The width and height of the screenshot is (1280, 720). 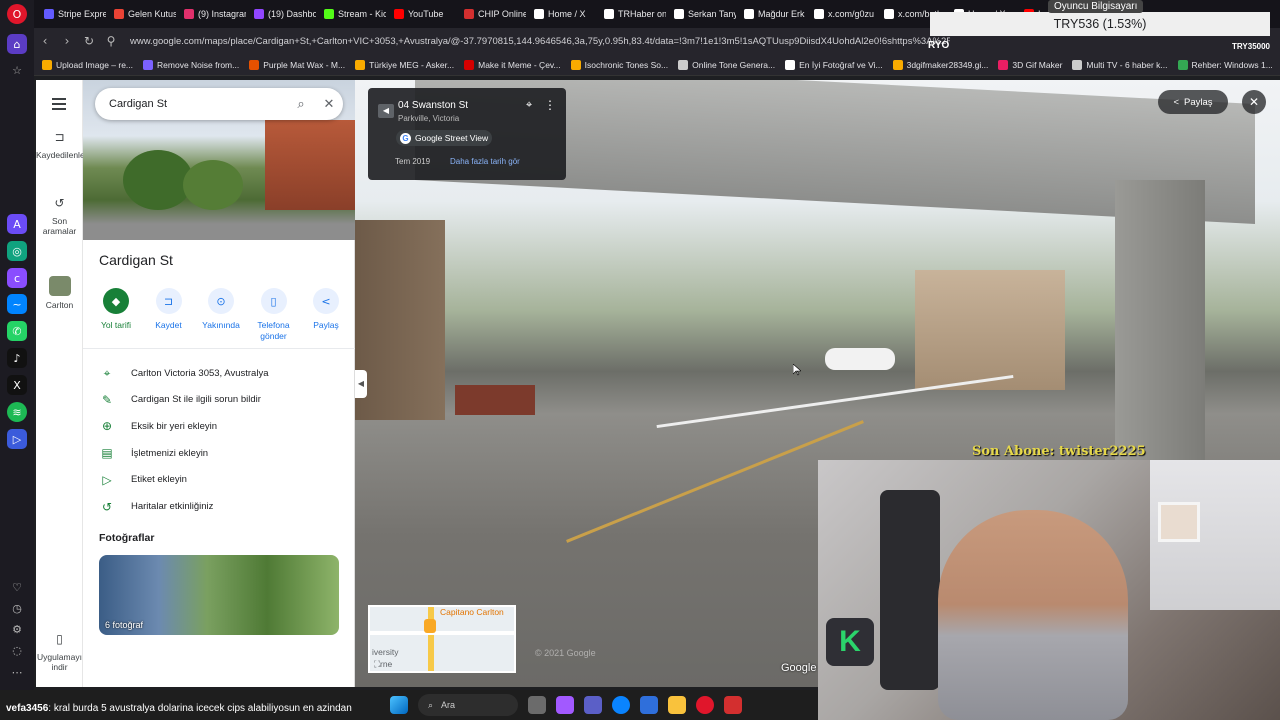 I want to click on search-box: Cardigan St ⌕ ✕, so click(x=219, y=104).